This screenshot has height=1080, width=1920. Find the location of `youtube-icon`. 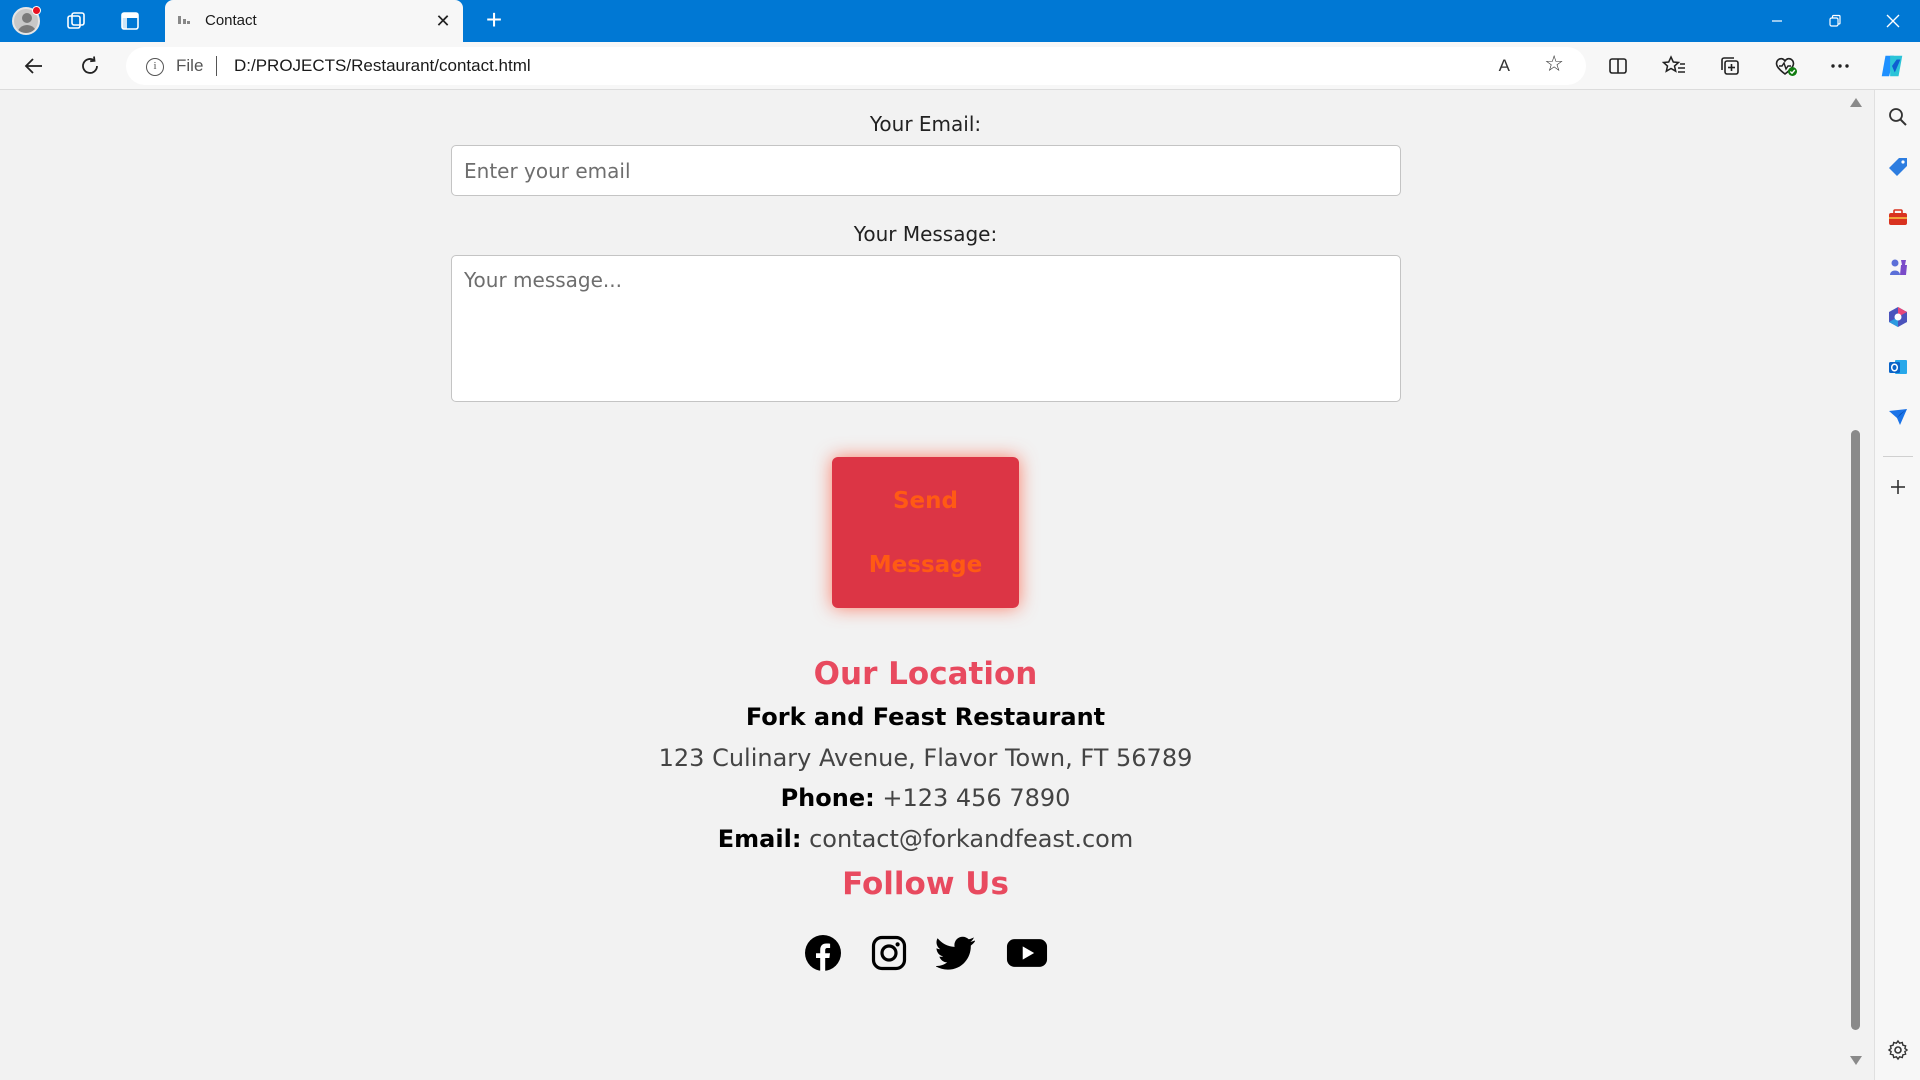

youtube-icon is located at coordinates (1027, 953).